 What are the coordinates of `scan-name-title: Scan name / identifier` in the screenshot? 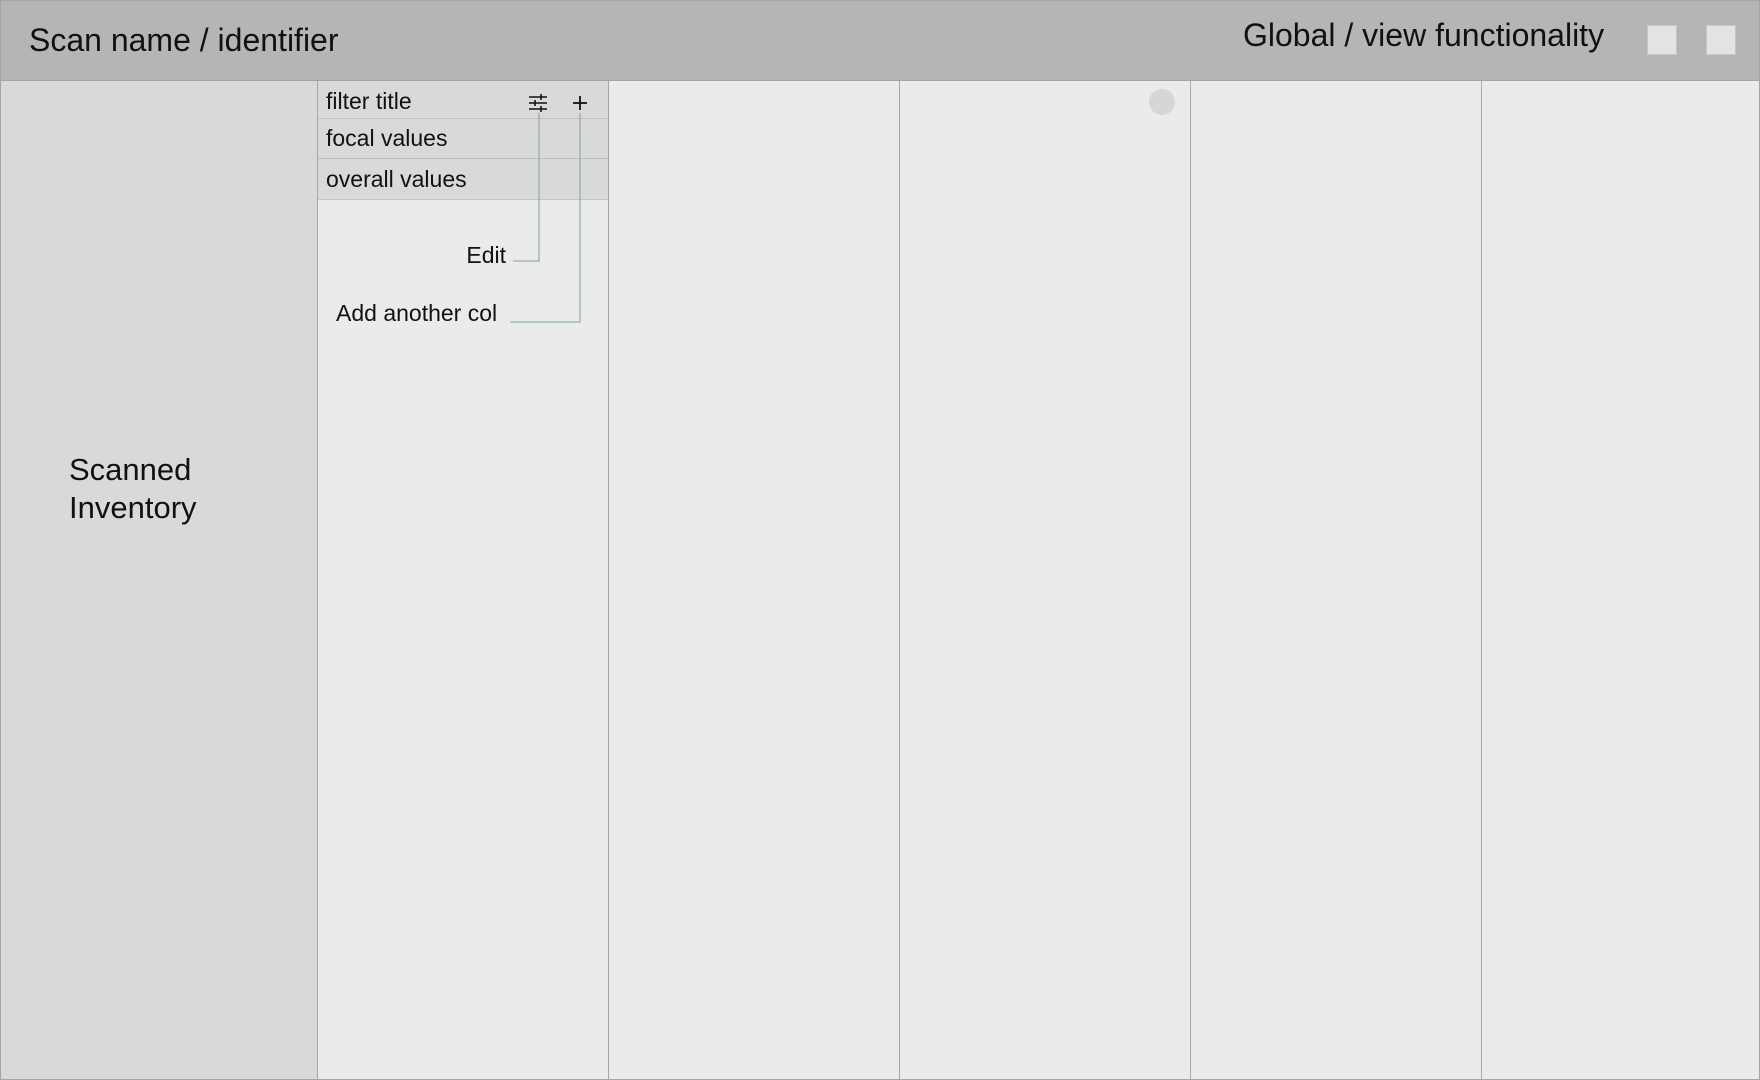 It's located at (184, 40).